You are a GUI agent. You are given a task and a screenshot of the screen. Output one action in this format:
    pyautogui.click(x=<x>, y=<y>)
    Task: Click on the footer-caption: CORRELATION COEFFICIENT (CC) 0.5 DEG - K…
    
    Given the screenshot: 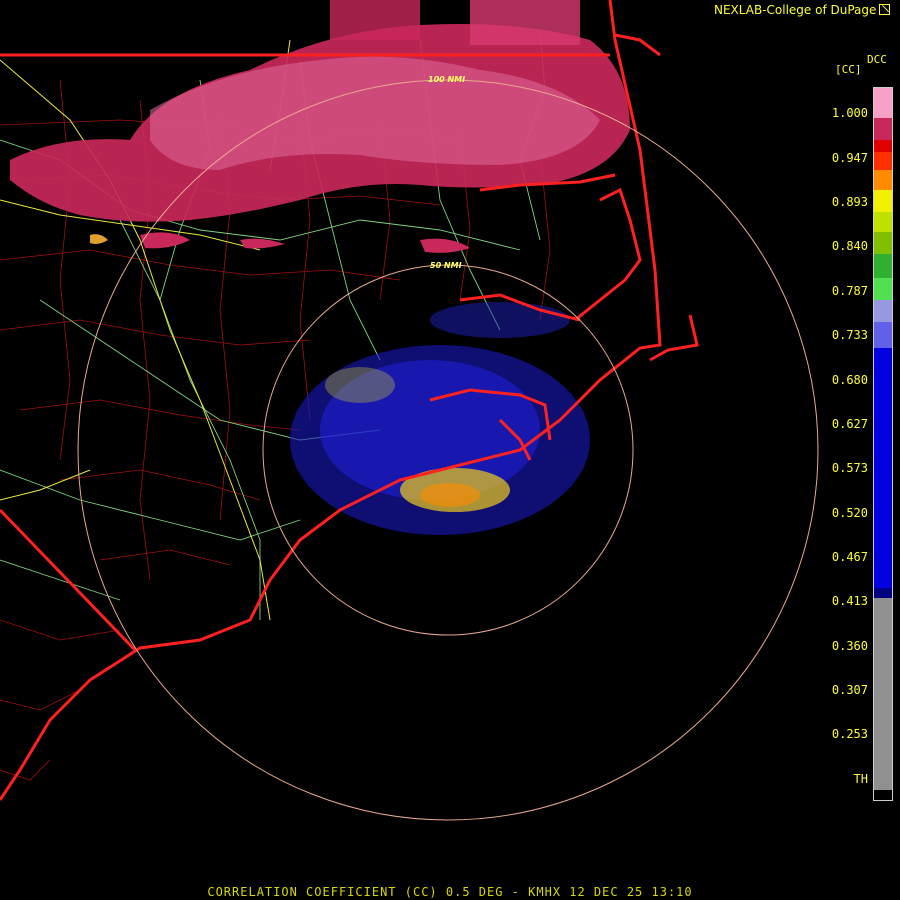 What is the action you would take?
    pyautogui.click(x=450, y=892)
    